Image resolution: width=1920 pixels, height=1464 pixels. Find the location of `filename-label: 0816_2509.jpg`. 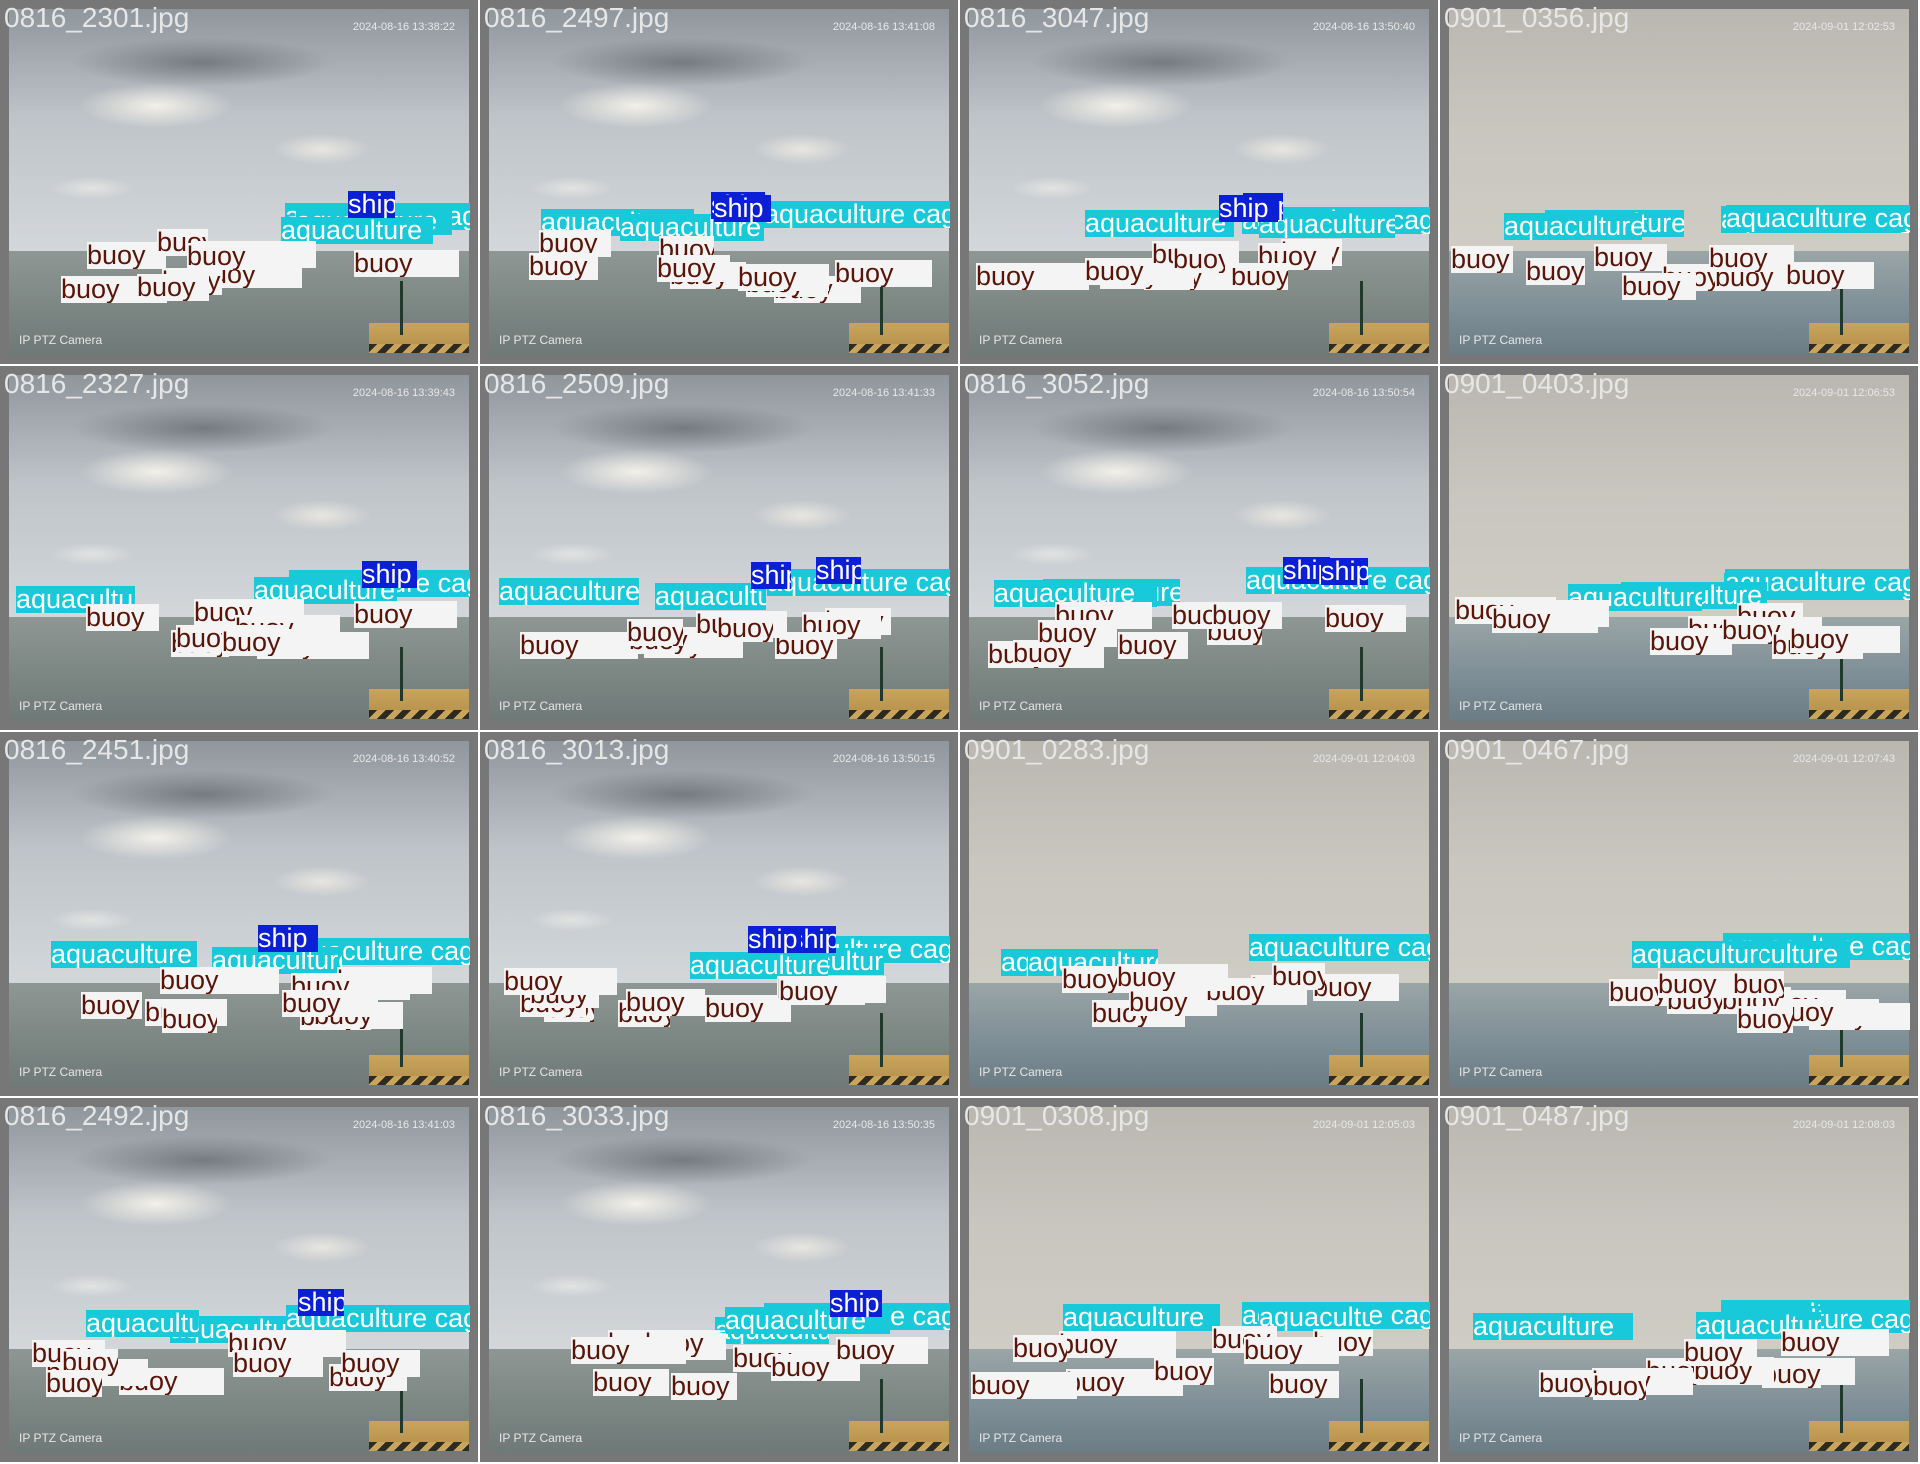

filename-label: 0816_2509.jpg is located at coordinates (577, 383).